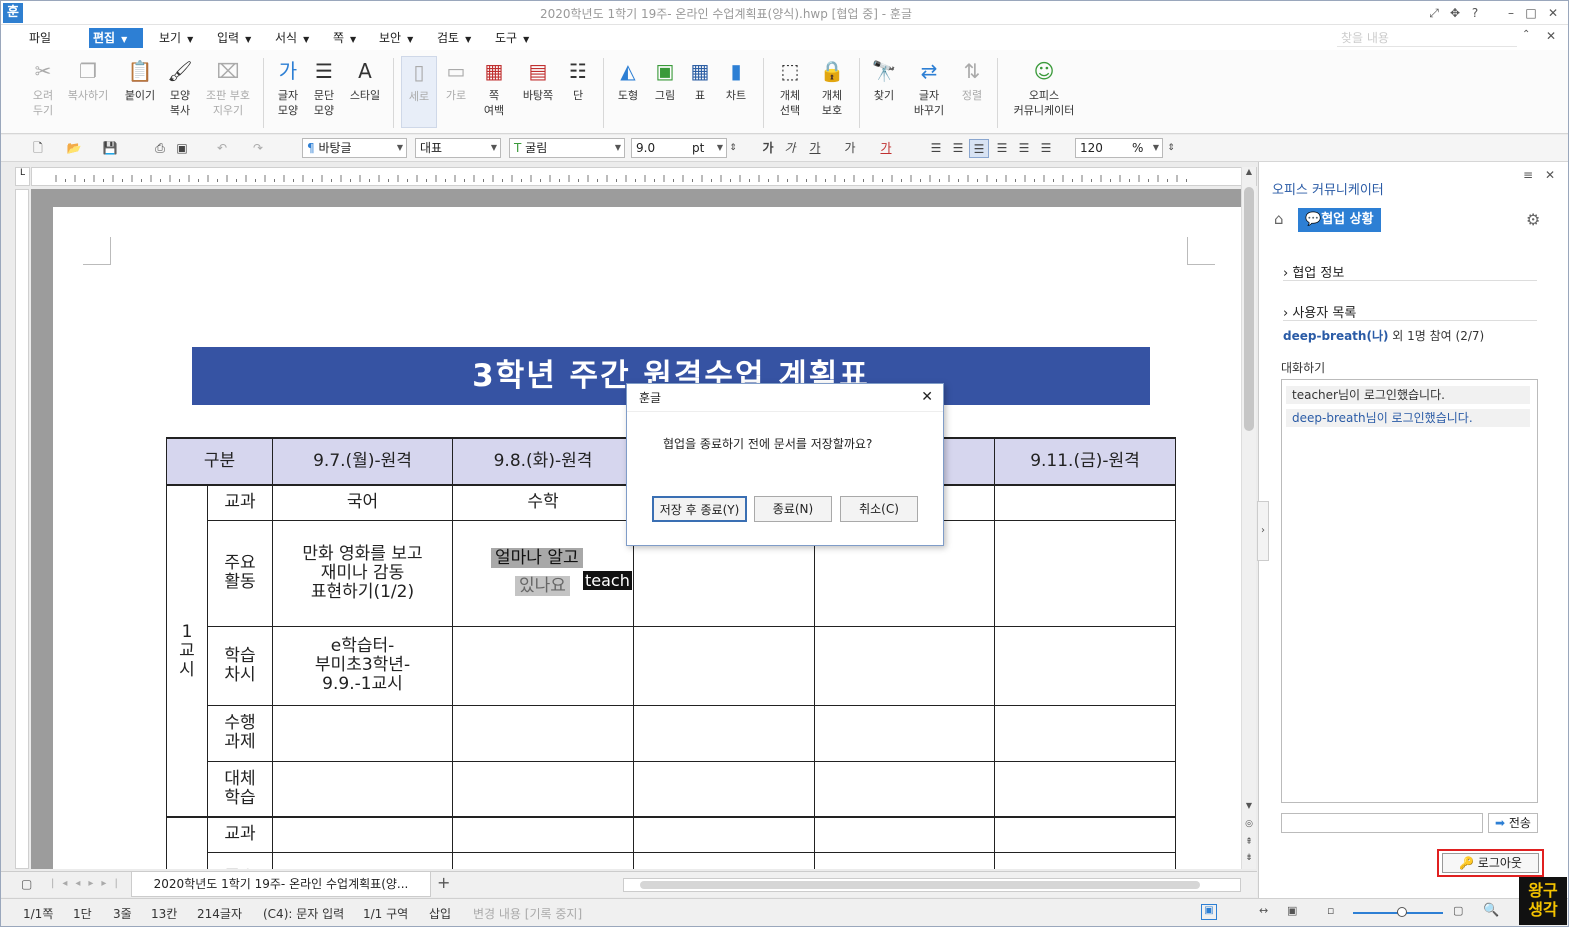  I want to click on font-color-icon: 가, so click(886, 148).